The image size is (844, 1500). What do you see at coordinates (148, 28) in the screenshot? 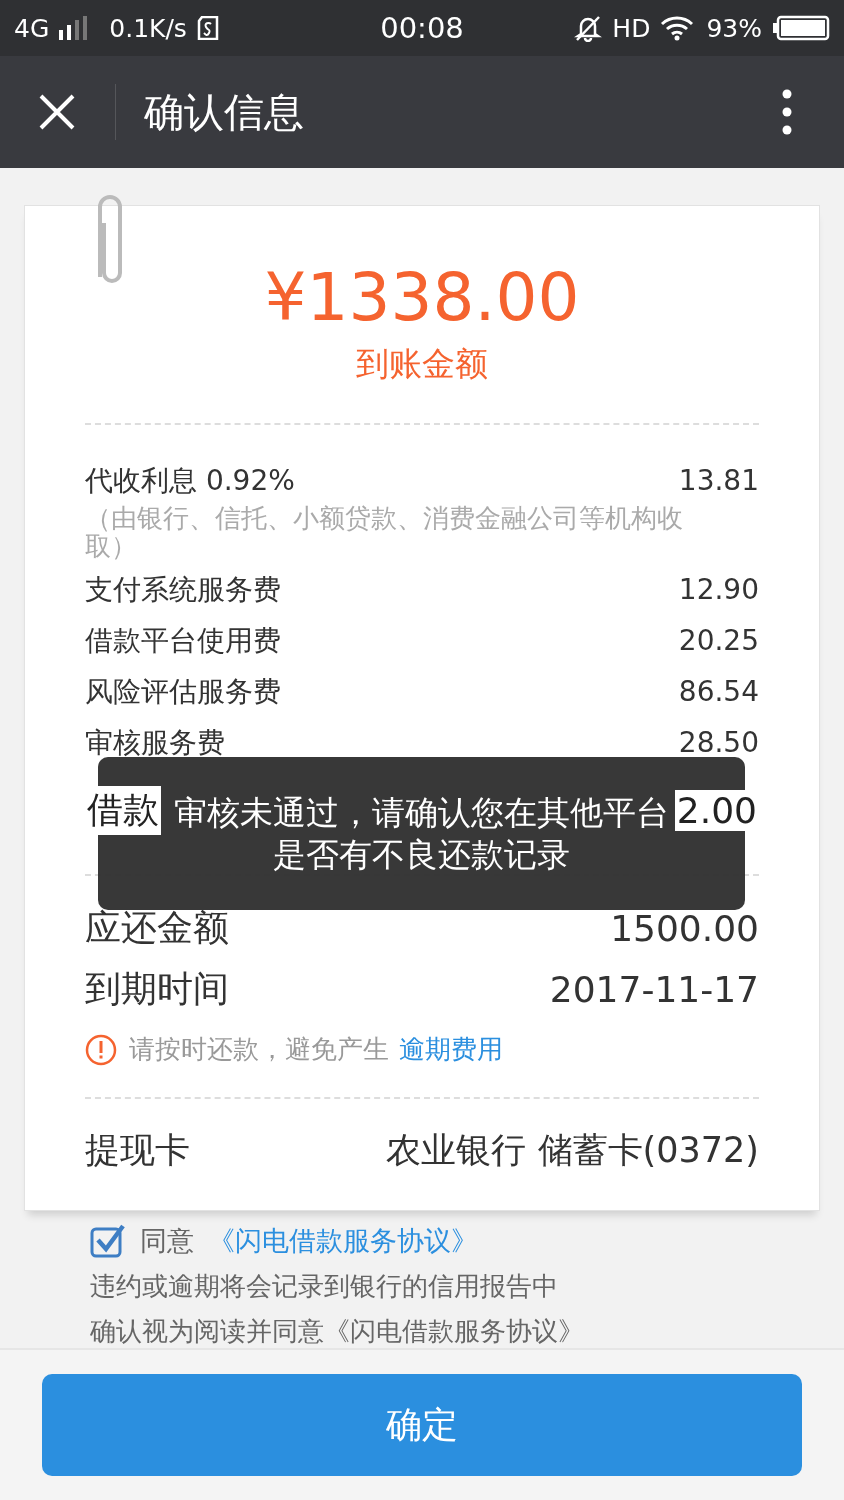
I see `network-speed: 0.1K/s` at bounding box center [148, 28].